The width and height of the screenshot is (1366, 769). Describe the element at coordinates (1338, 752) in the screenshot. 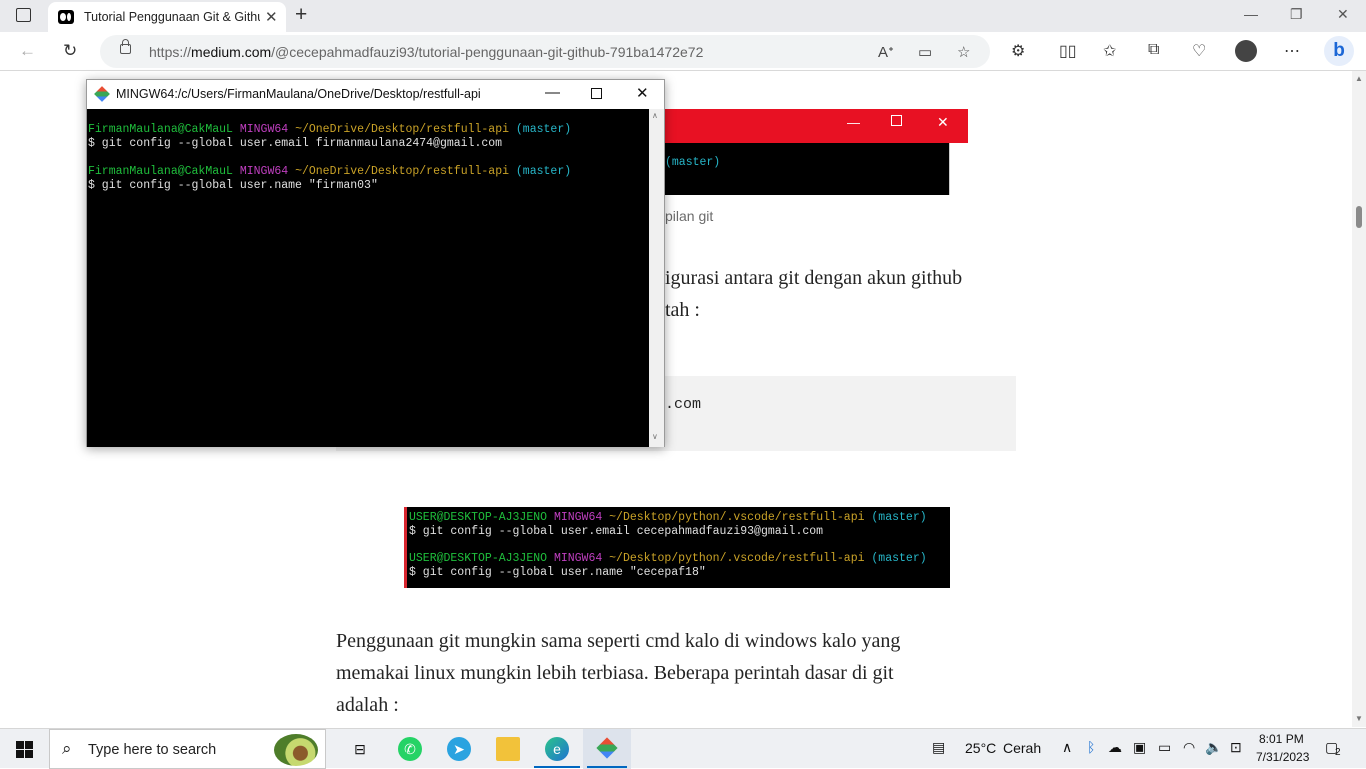

I see `notification-count-badge: 2` at that location.